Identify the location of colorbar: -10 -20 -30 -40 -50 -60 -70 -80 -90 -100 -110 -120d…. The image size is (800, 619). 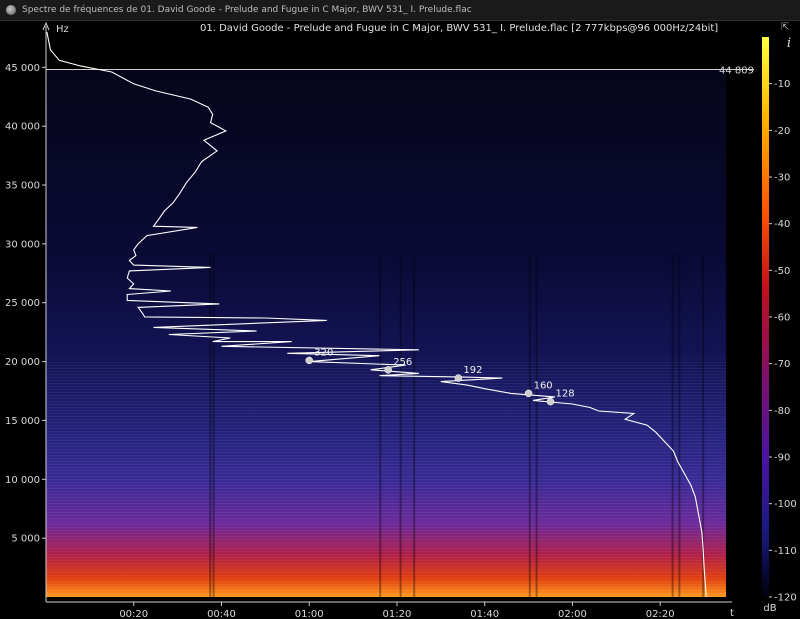
(779, 325).